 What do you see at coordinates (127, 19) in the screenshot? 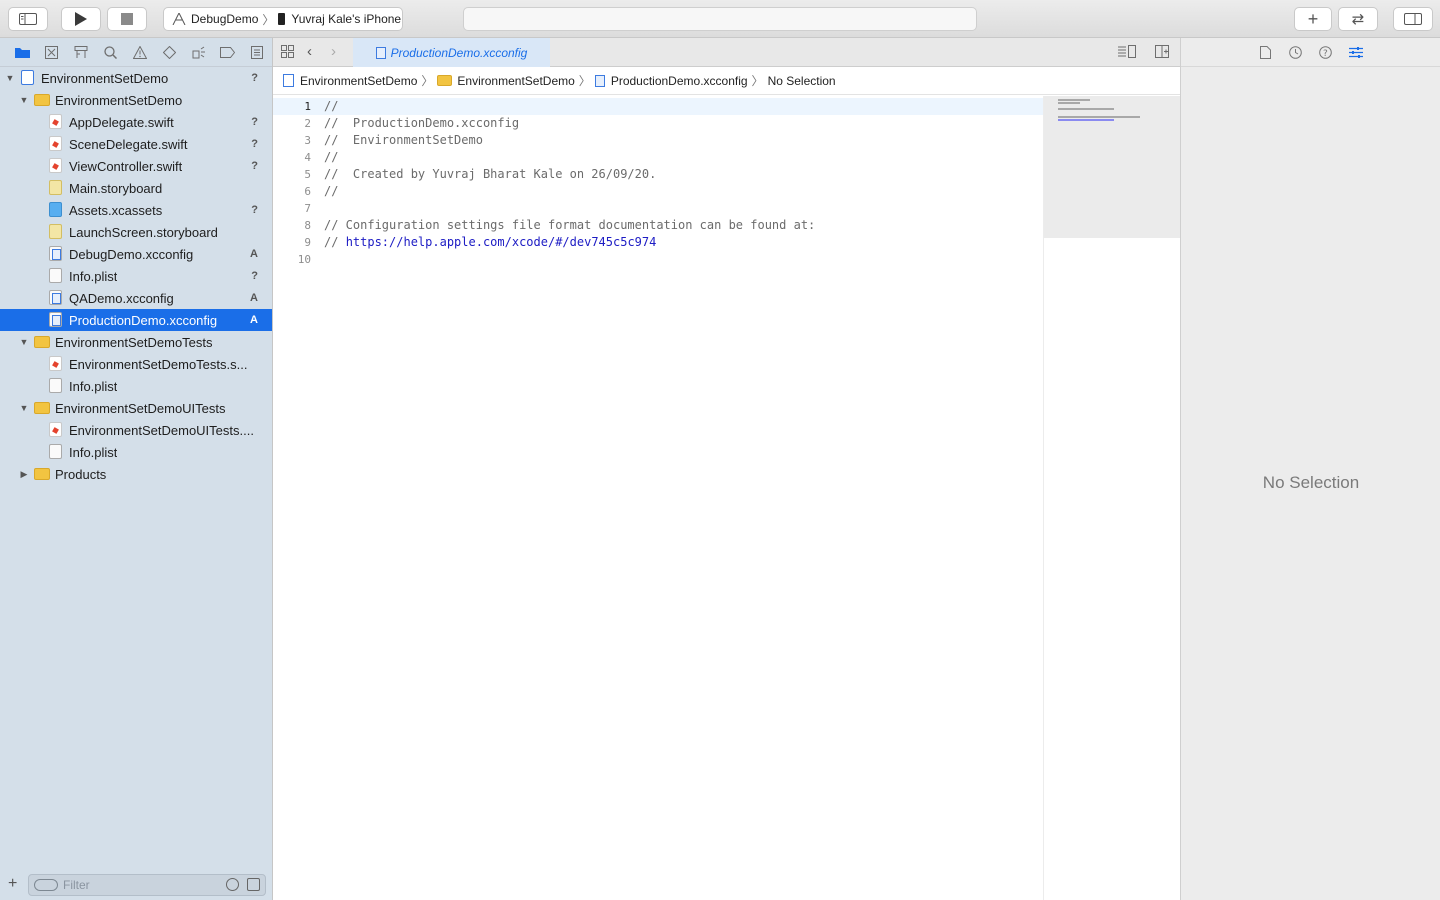
I see `stop-button` at bounding box center [127, 19].